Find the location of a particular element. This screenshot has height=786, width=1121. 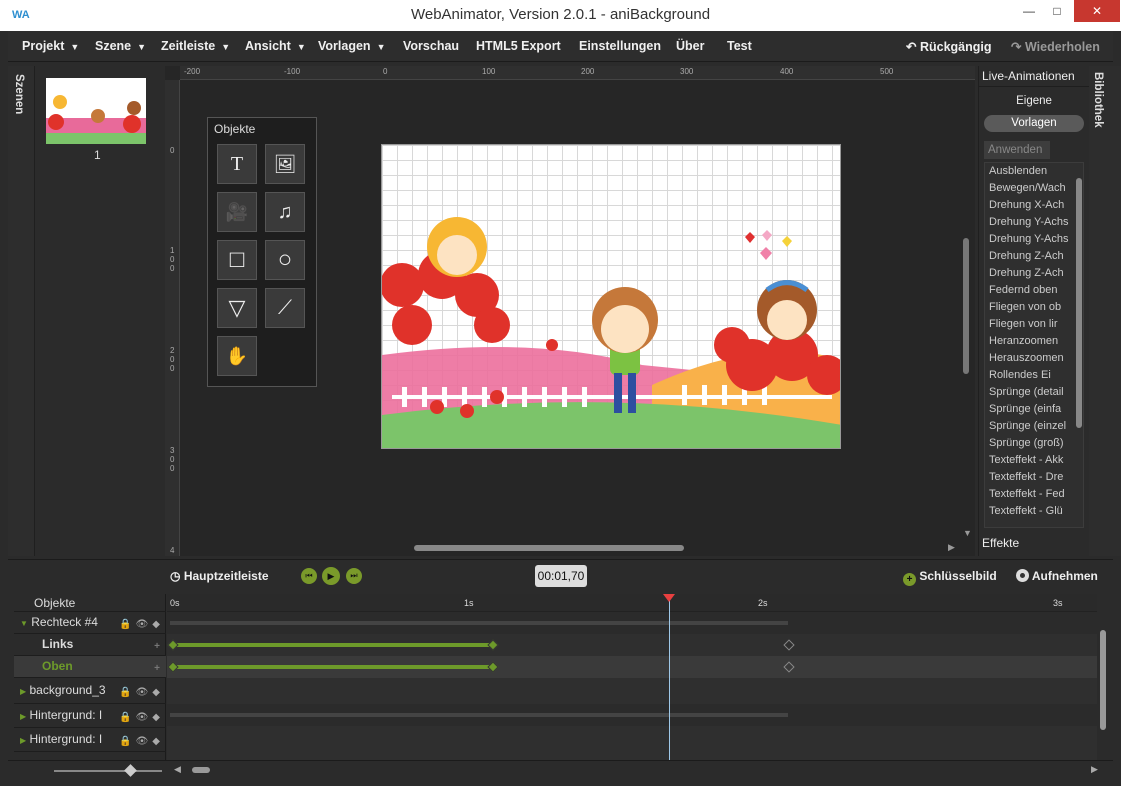

animation-list-item: Drehung X-Ach is located at coordinates (1028, 205).